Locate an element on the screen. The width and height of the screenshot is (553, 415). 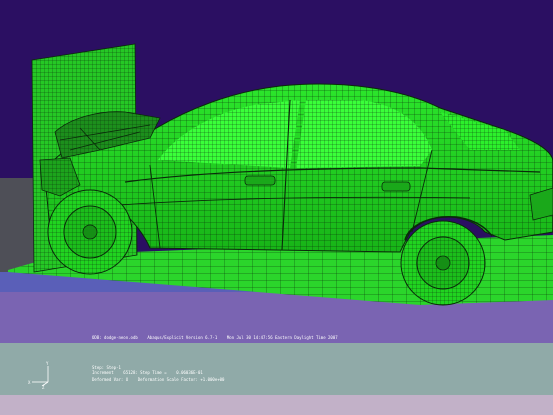
bottom-strip is located at coordinates (276, 405).